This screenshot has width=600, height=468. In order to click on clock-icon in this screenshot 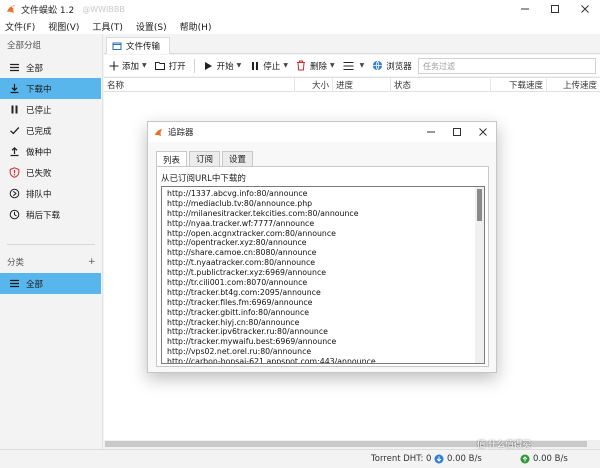, I will do `click(14, 215)`.